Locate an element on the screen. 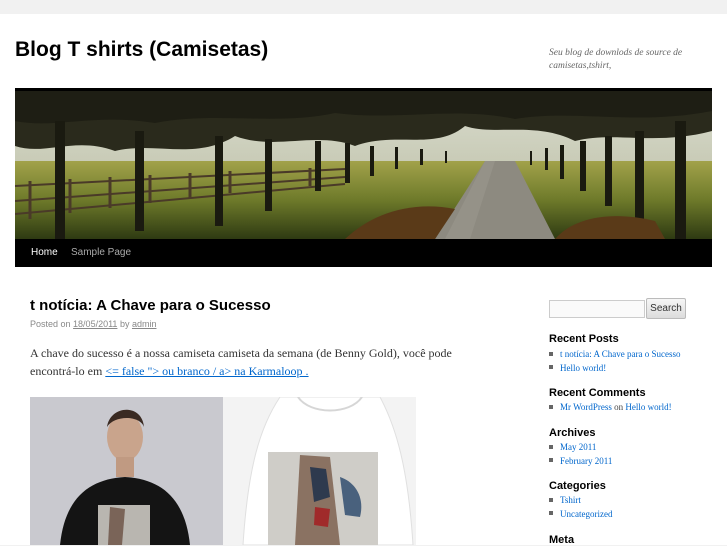  recent-comments-list: Mr WordPress on Hello world! is located at coordinates (610, 408).